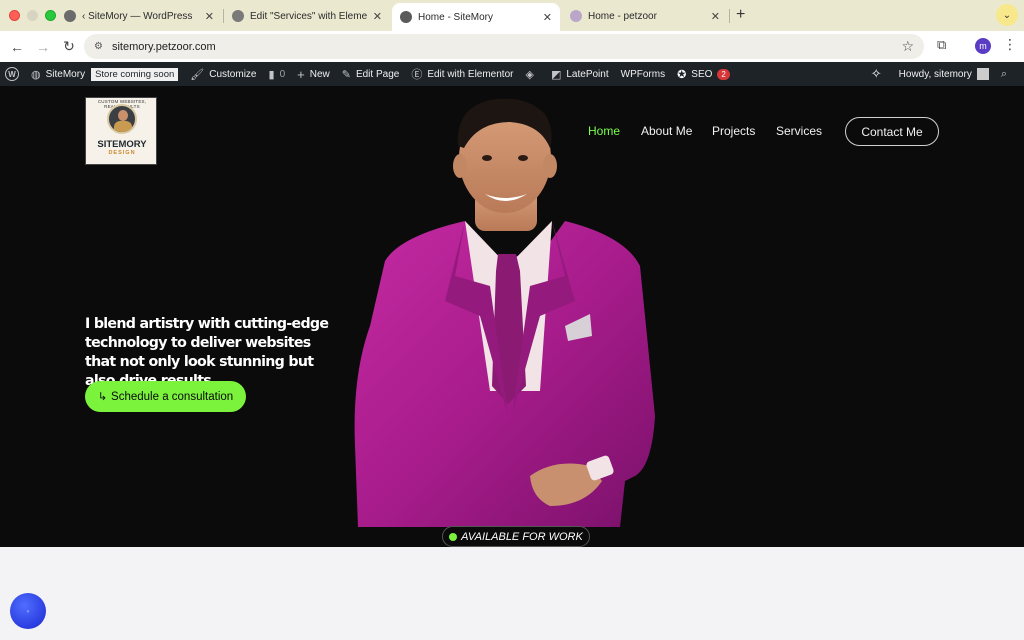  I want to click on ai-sparkle-button: ✧, so click(879, 74).